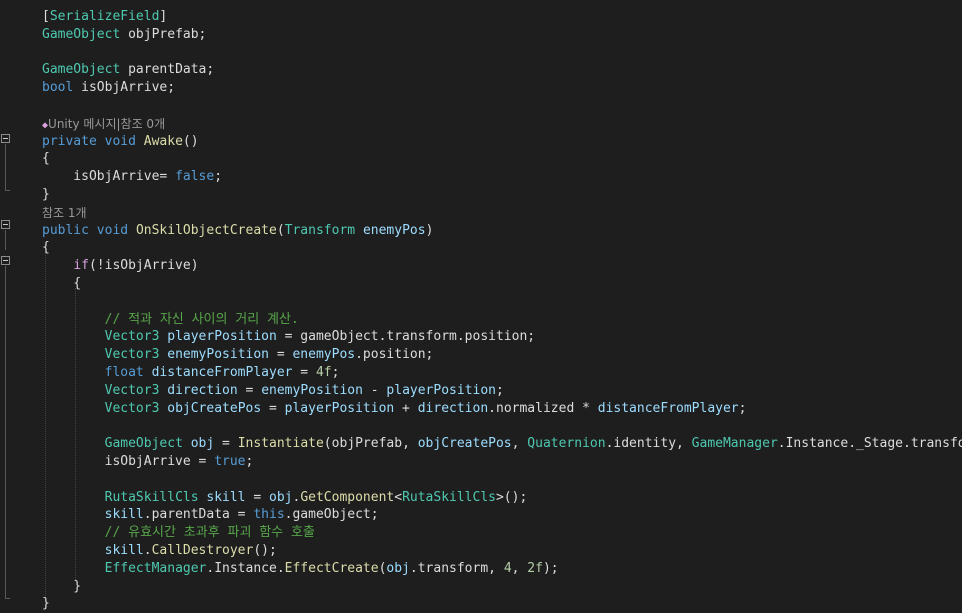  I want to click on code-line: GameObject parentData;, so click(128, 70).